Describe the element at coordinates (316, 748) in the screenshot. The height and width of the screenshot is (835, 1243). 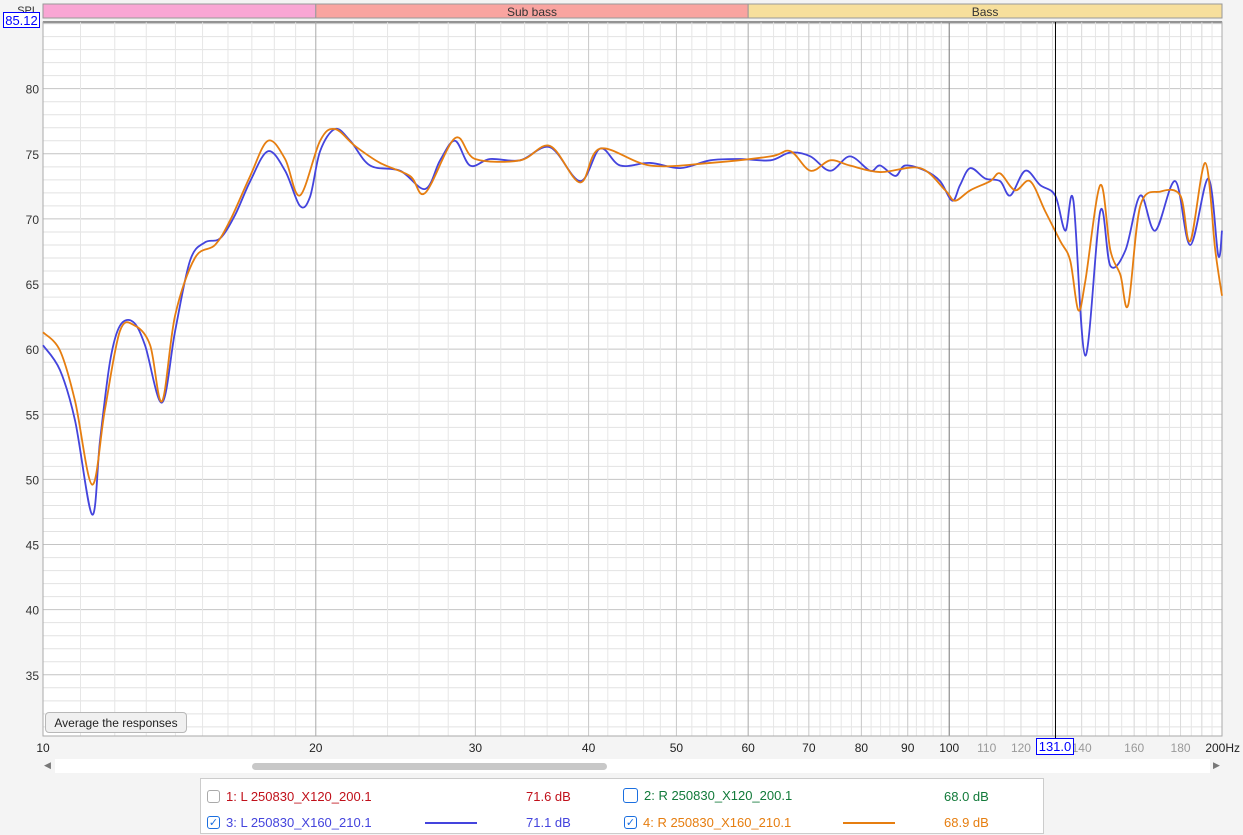
I see `x-tick-label: 20` at that location.